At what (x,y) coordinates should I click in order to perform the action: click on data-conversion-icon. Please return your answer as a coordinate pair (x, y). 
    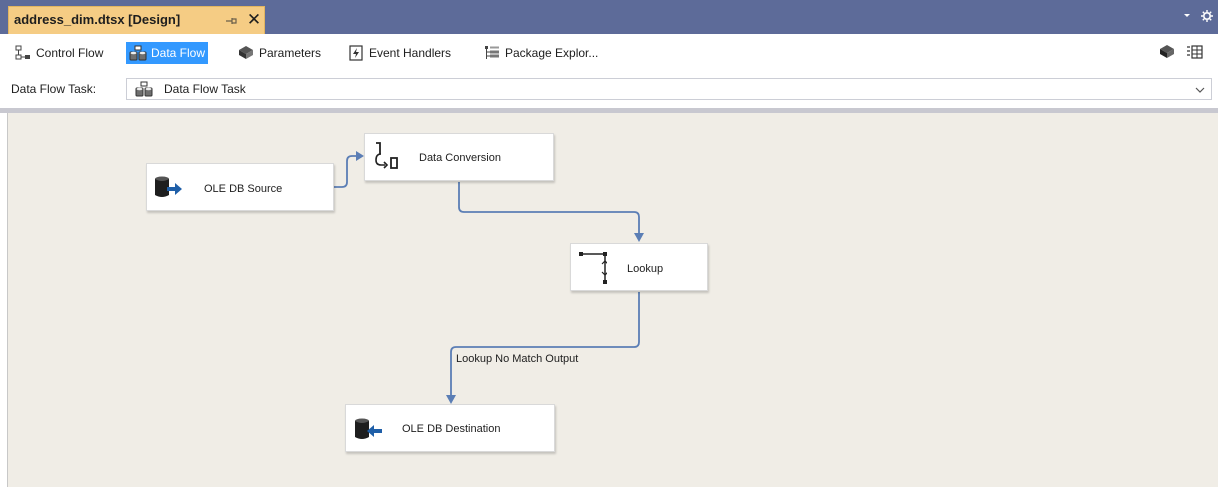
    Looking at the image, I should click on (385, 155).